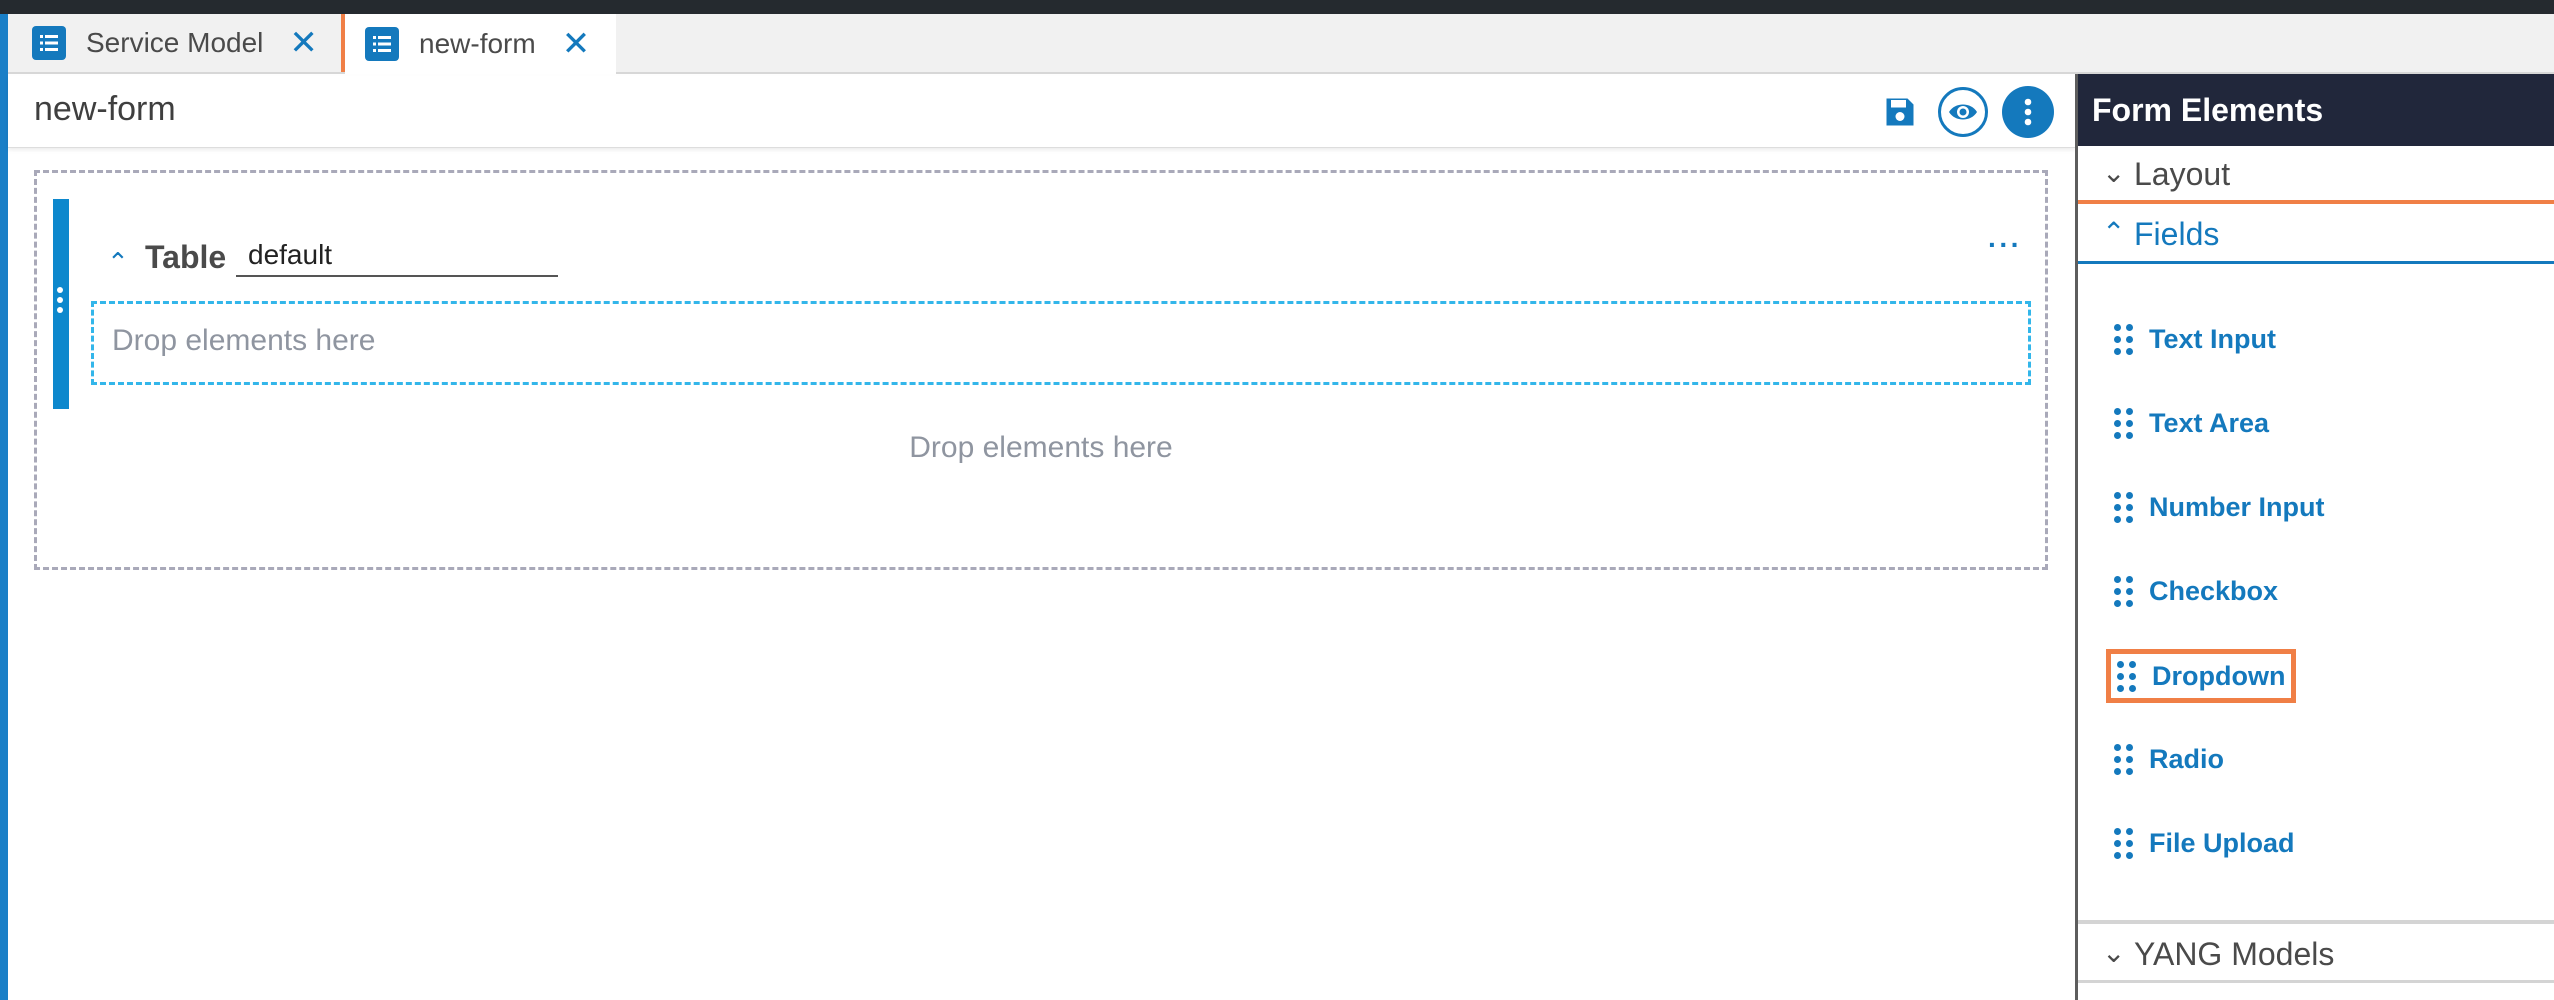 This screenshot has height=1000, width=2554. Describe the element at coordinates (2234, 954) in the screenshot. I see `section-label: YANG Models` at that location.